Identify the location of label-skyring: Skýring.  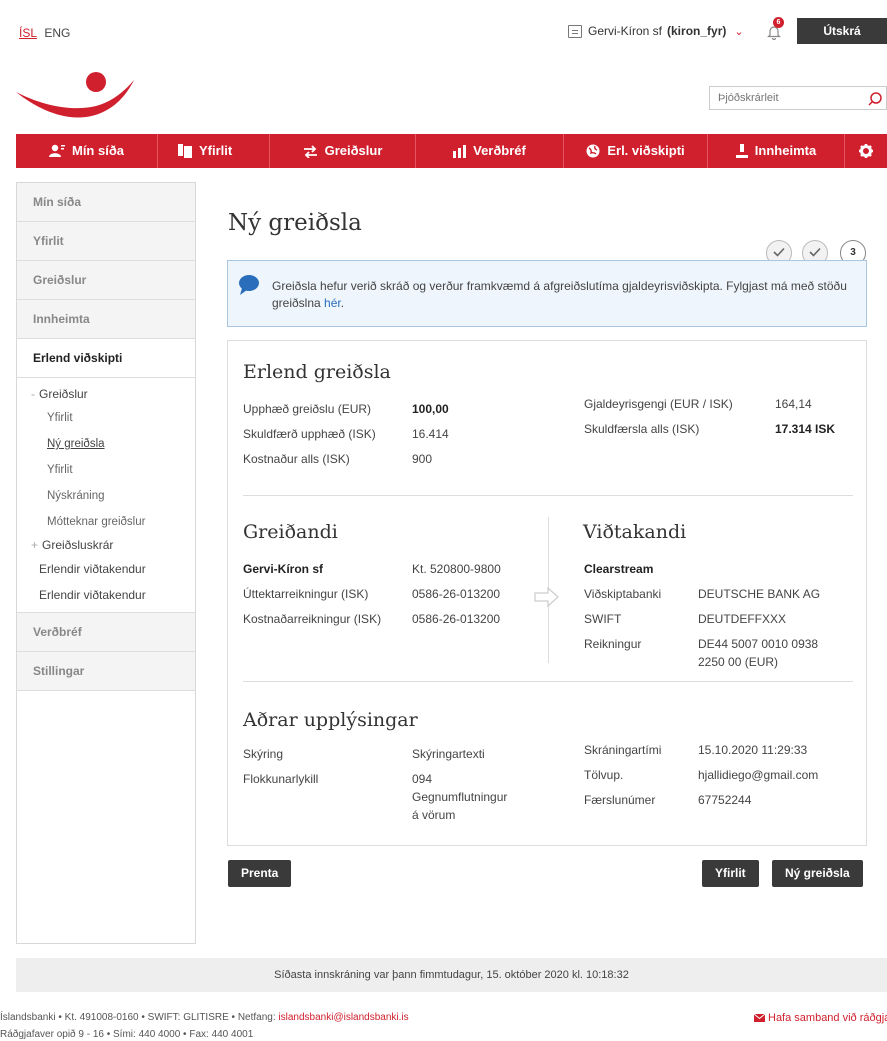
(263, 754).